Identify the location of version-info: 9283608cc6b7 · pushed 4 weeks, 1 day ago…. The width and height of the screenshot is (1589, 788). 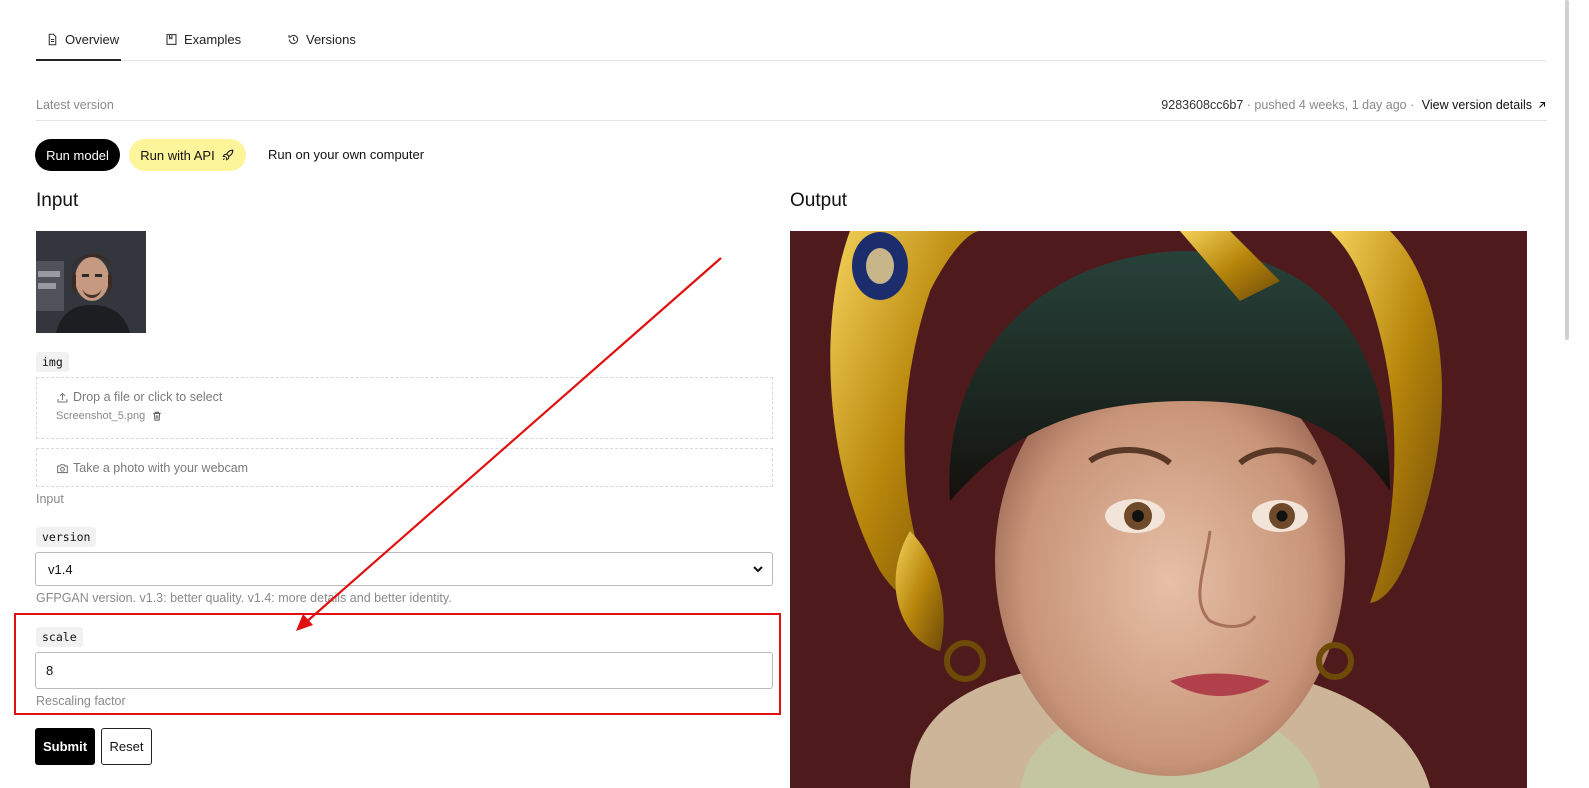
(1354, 105).